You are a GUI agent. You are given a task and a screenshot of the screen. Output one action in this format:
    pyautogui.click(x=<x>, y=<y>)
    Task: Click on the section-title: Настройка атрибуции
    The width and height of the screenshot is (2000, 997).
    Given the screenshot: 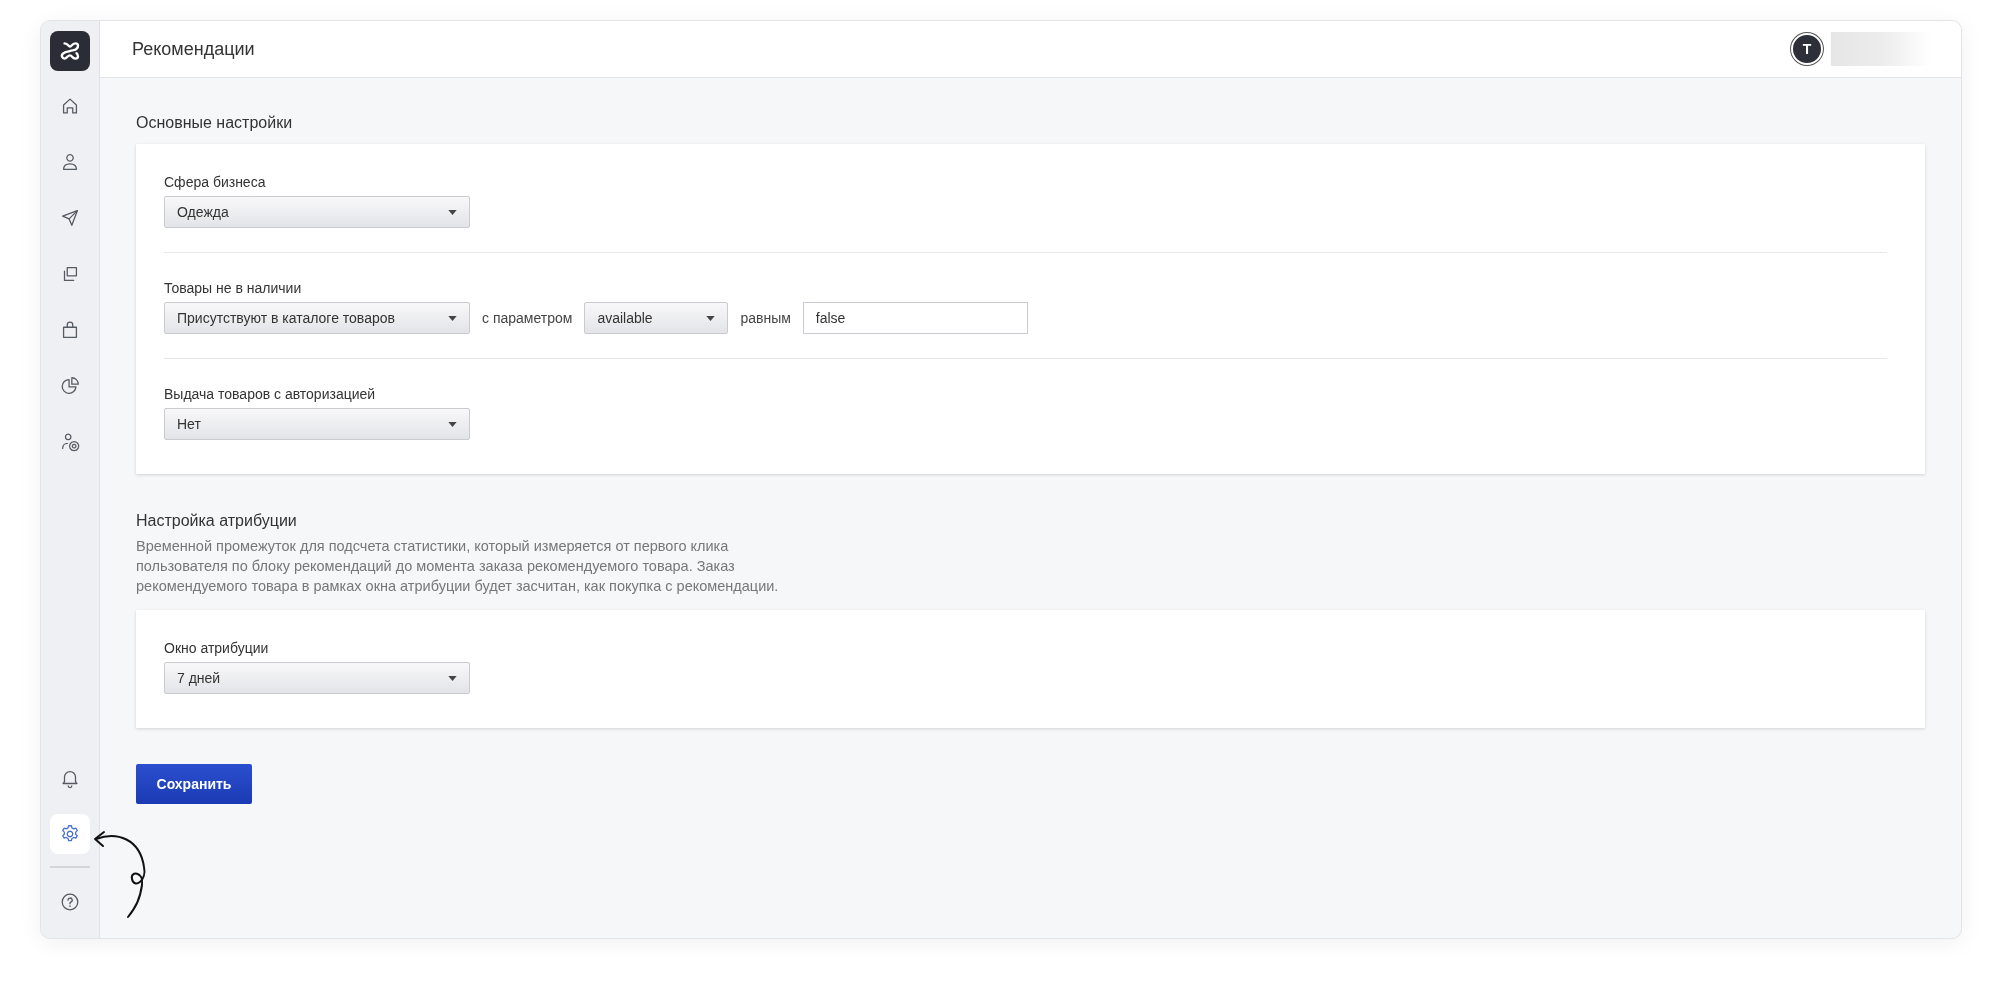 What is the action you would take?
    pyautogui.click(x=217, y=521)
    